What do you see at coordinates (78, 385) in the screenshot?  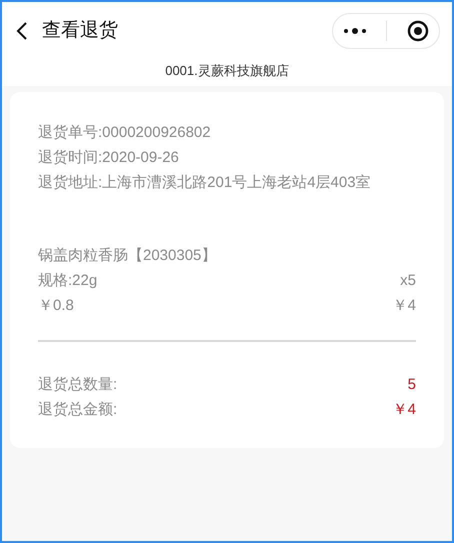 I see `total-label: 退货总数量:` at bounding box center [78, 385].